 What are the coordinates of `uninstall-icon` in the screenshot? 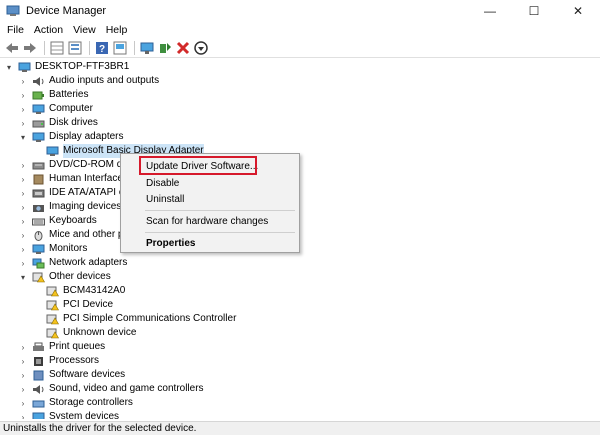 It's located at (183, 48).